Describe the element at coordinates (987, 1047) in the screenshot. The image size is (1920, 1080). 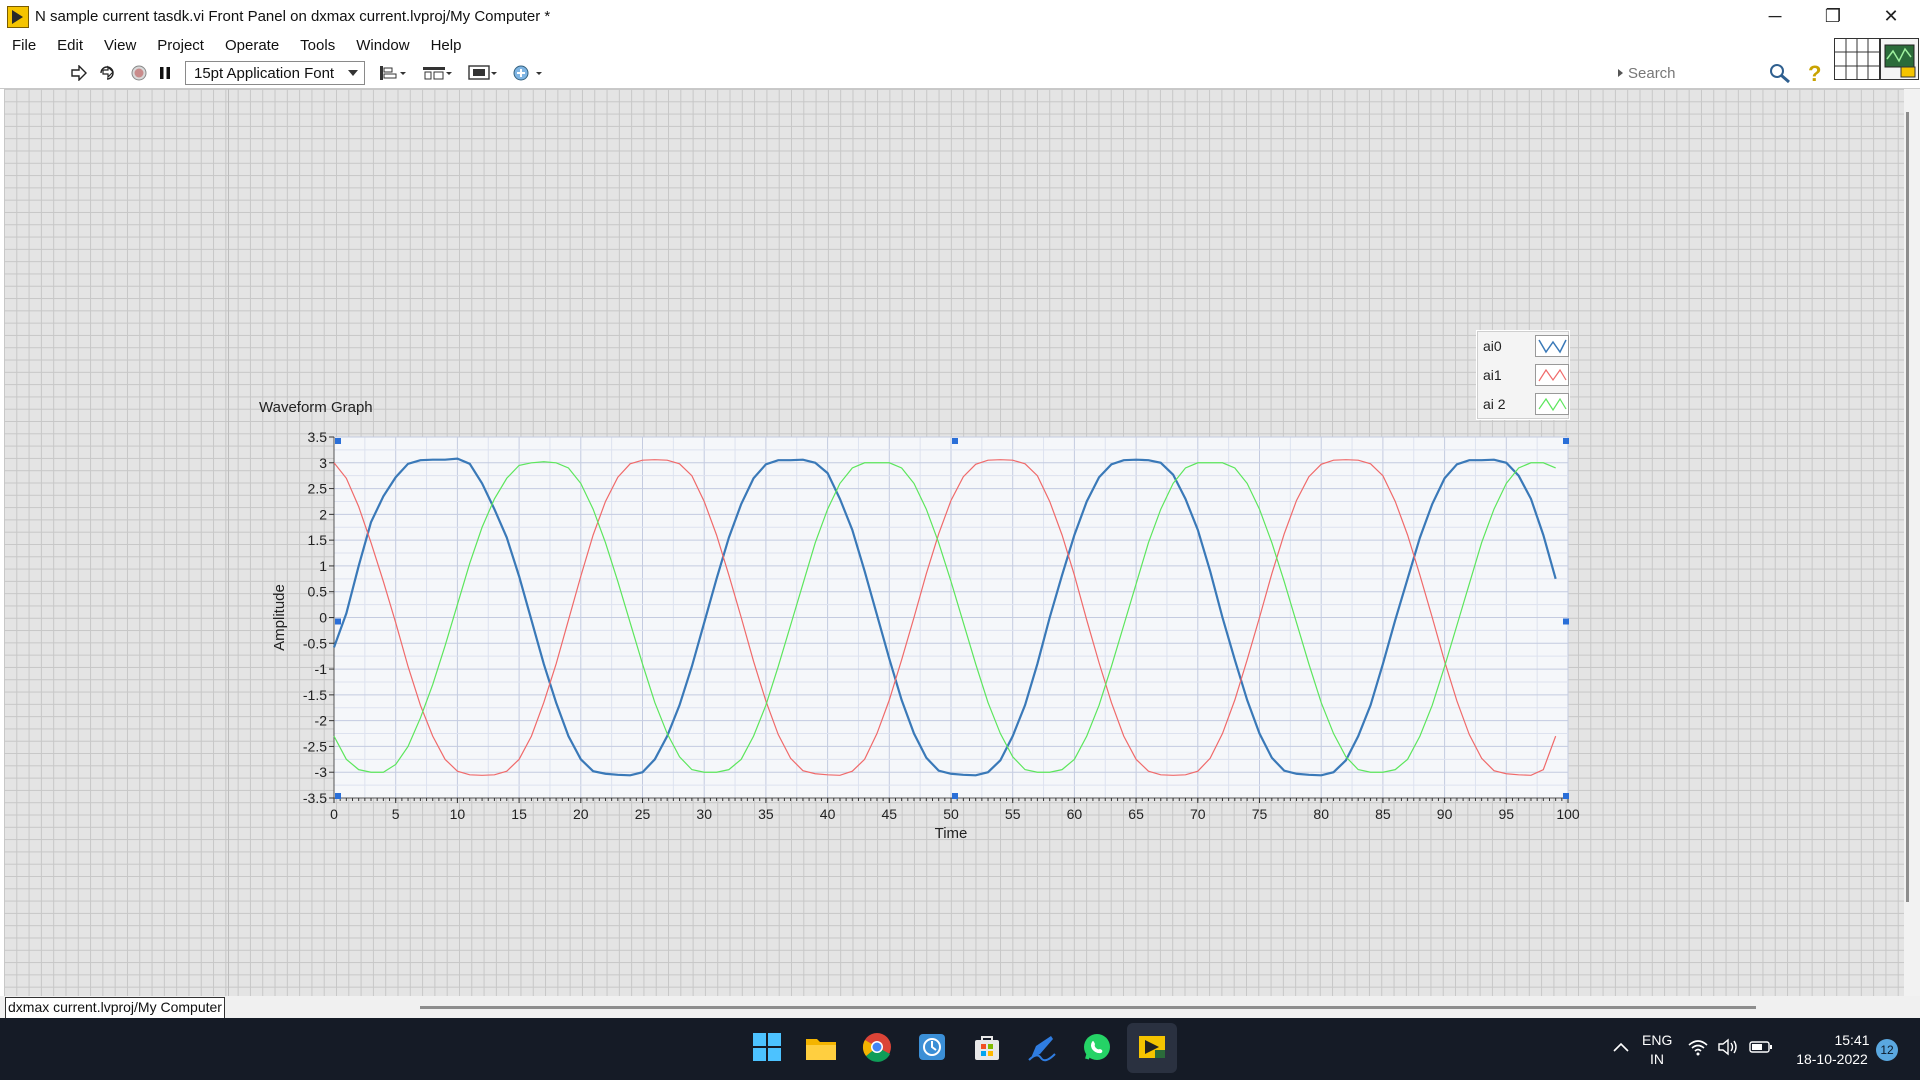
I see `microsoft-store-icon` at that location.